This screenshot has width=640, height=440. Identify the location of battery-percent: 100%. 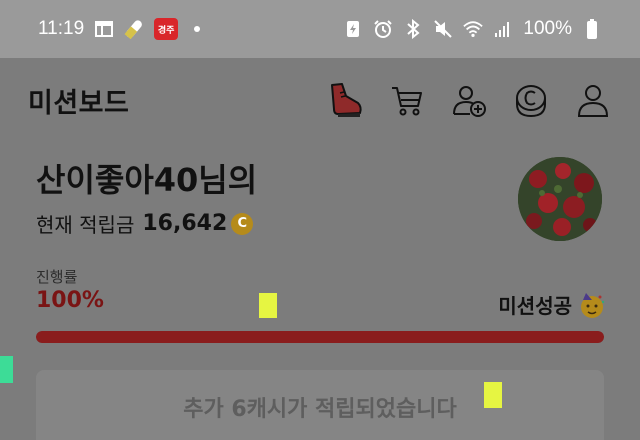
(547, 28).